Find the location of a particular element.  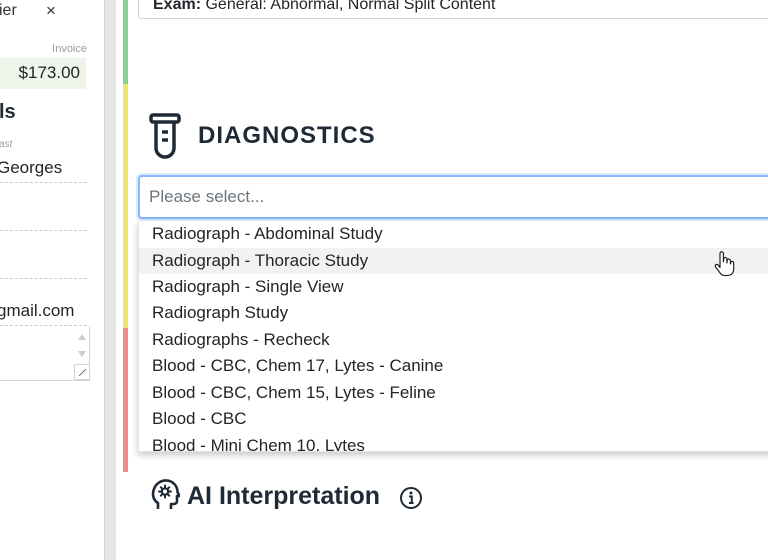

last-name-value: Georges is located at coordinates (31, 167).